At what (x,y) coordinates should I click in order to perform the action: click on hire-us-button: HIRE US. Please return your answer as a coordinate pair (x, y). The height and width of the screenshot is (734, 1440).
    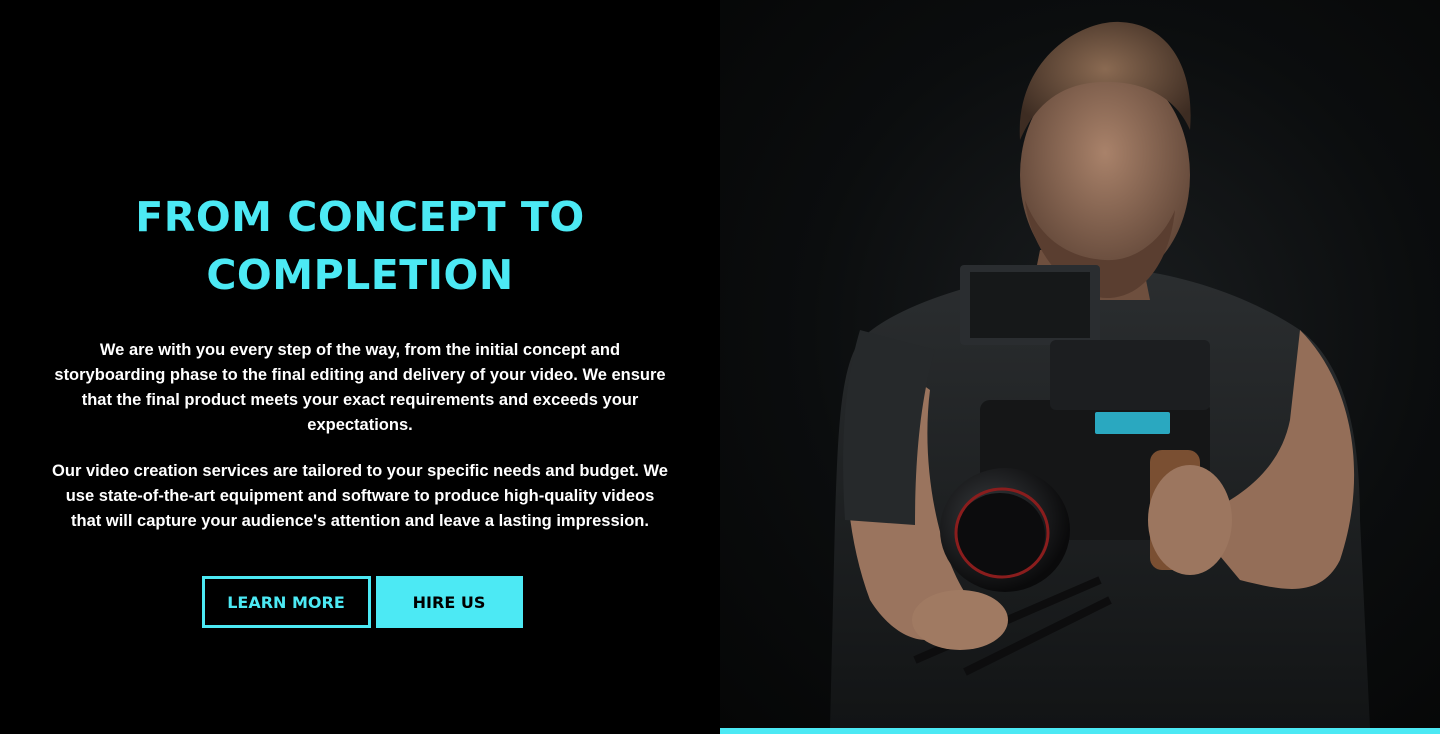
    Looking at the image, I should click on (449, 602).